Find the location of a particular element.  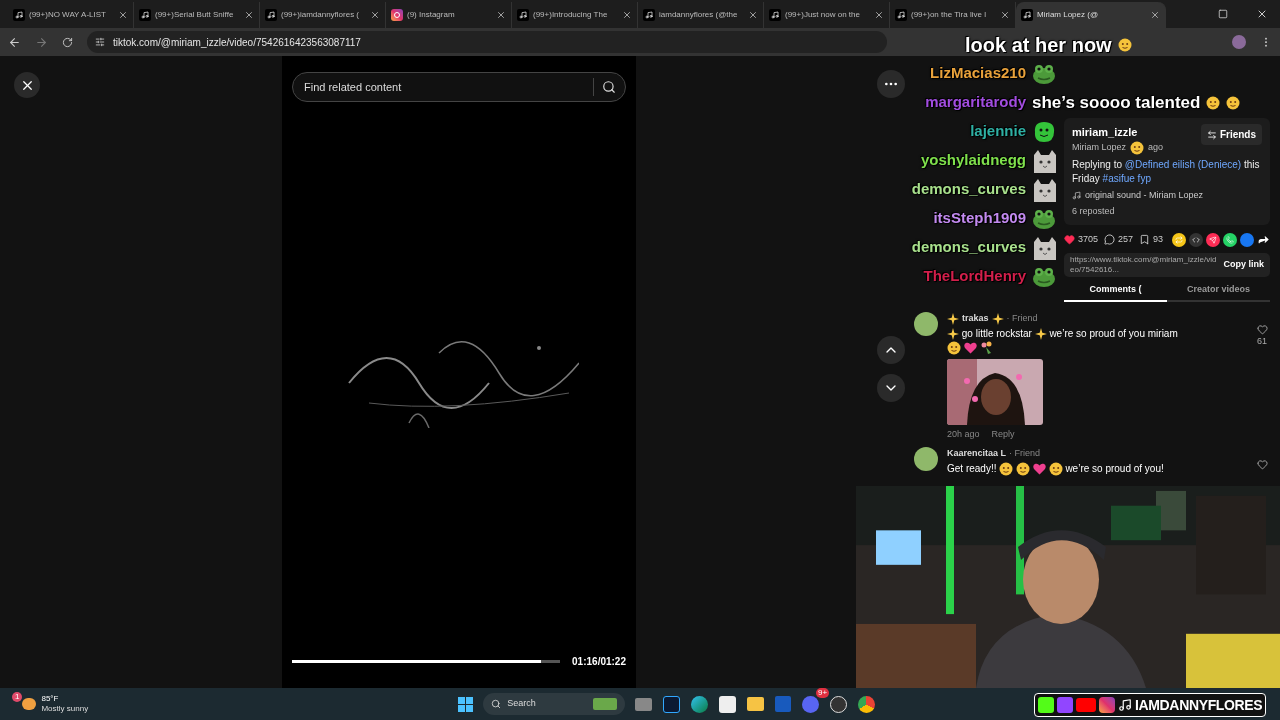

reposted-text: 6 reposted is located at coordinates (1094, 211).